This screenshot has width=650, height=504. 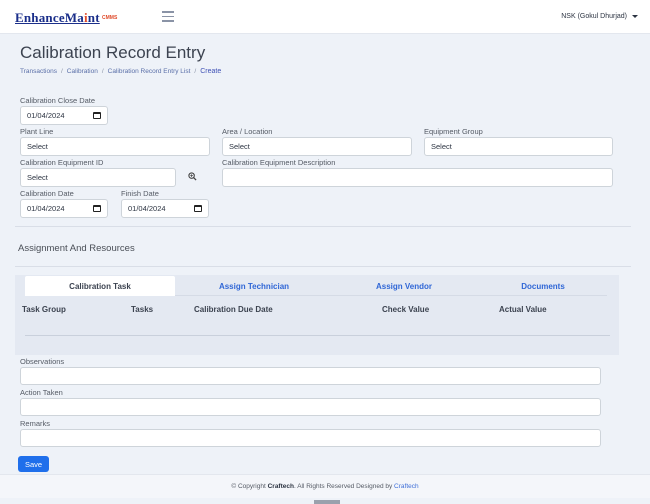 I want to click on horizontal-scrollbar-thumb, so click(x=327, y=502).